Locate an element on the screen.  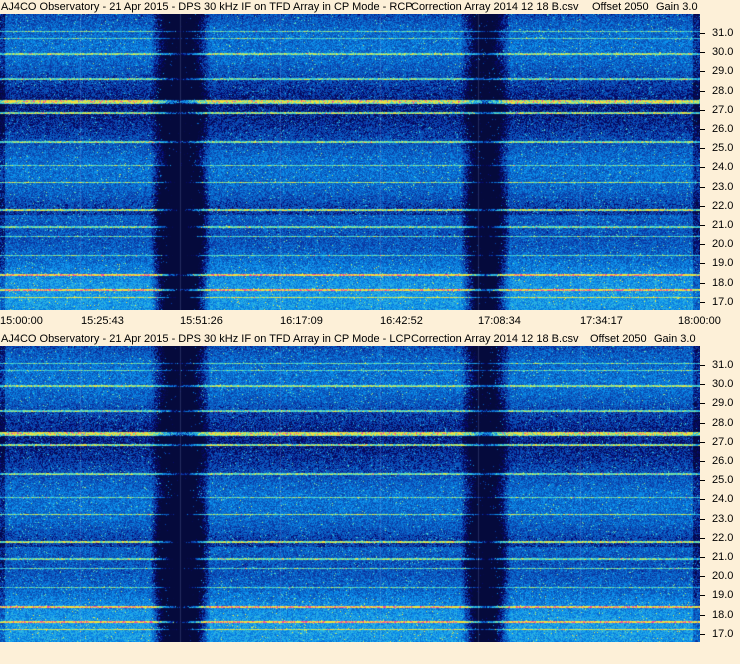
x-time-label: 15:00:00 is located at coordinates (21, 321).